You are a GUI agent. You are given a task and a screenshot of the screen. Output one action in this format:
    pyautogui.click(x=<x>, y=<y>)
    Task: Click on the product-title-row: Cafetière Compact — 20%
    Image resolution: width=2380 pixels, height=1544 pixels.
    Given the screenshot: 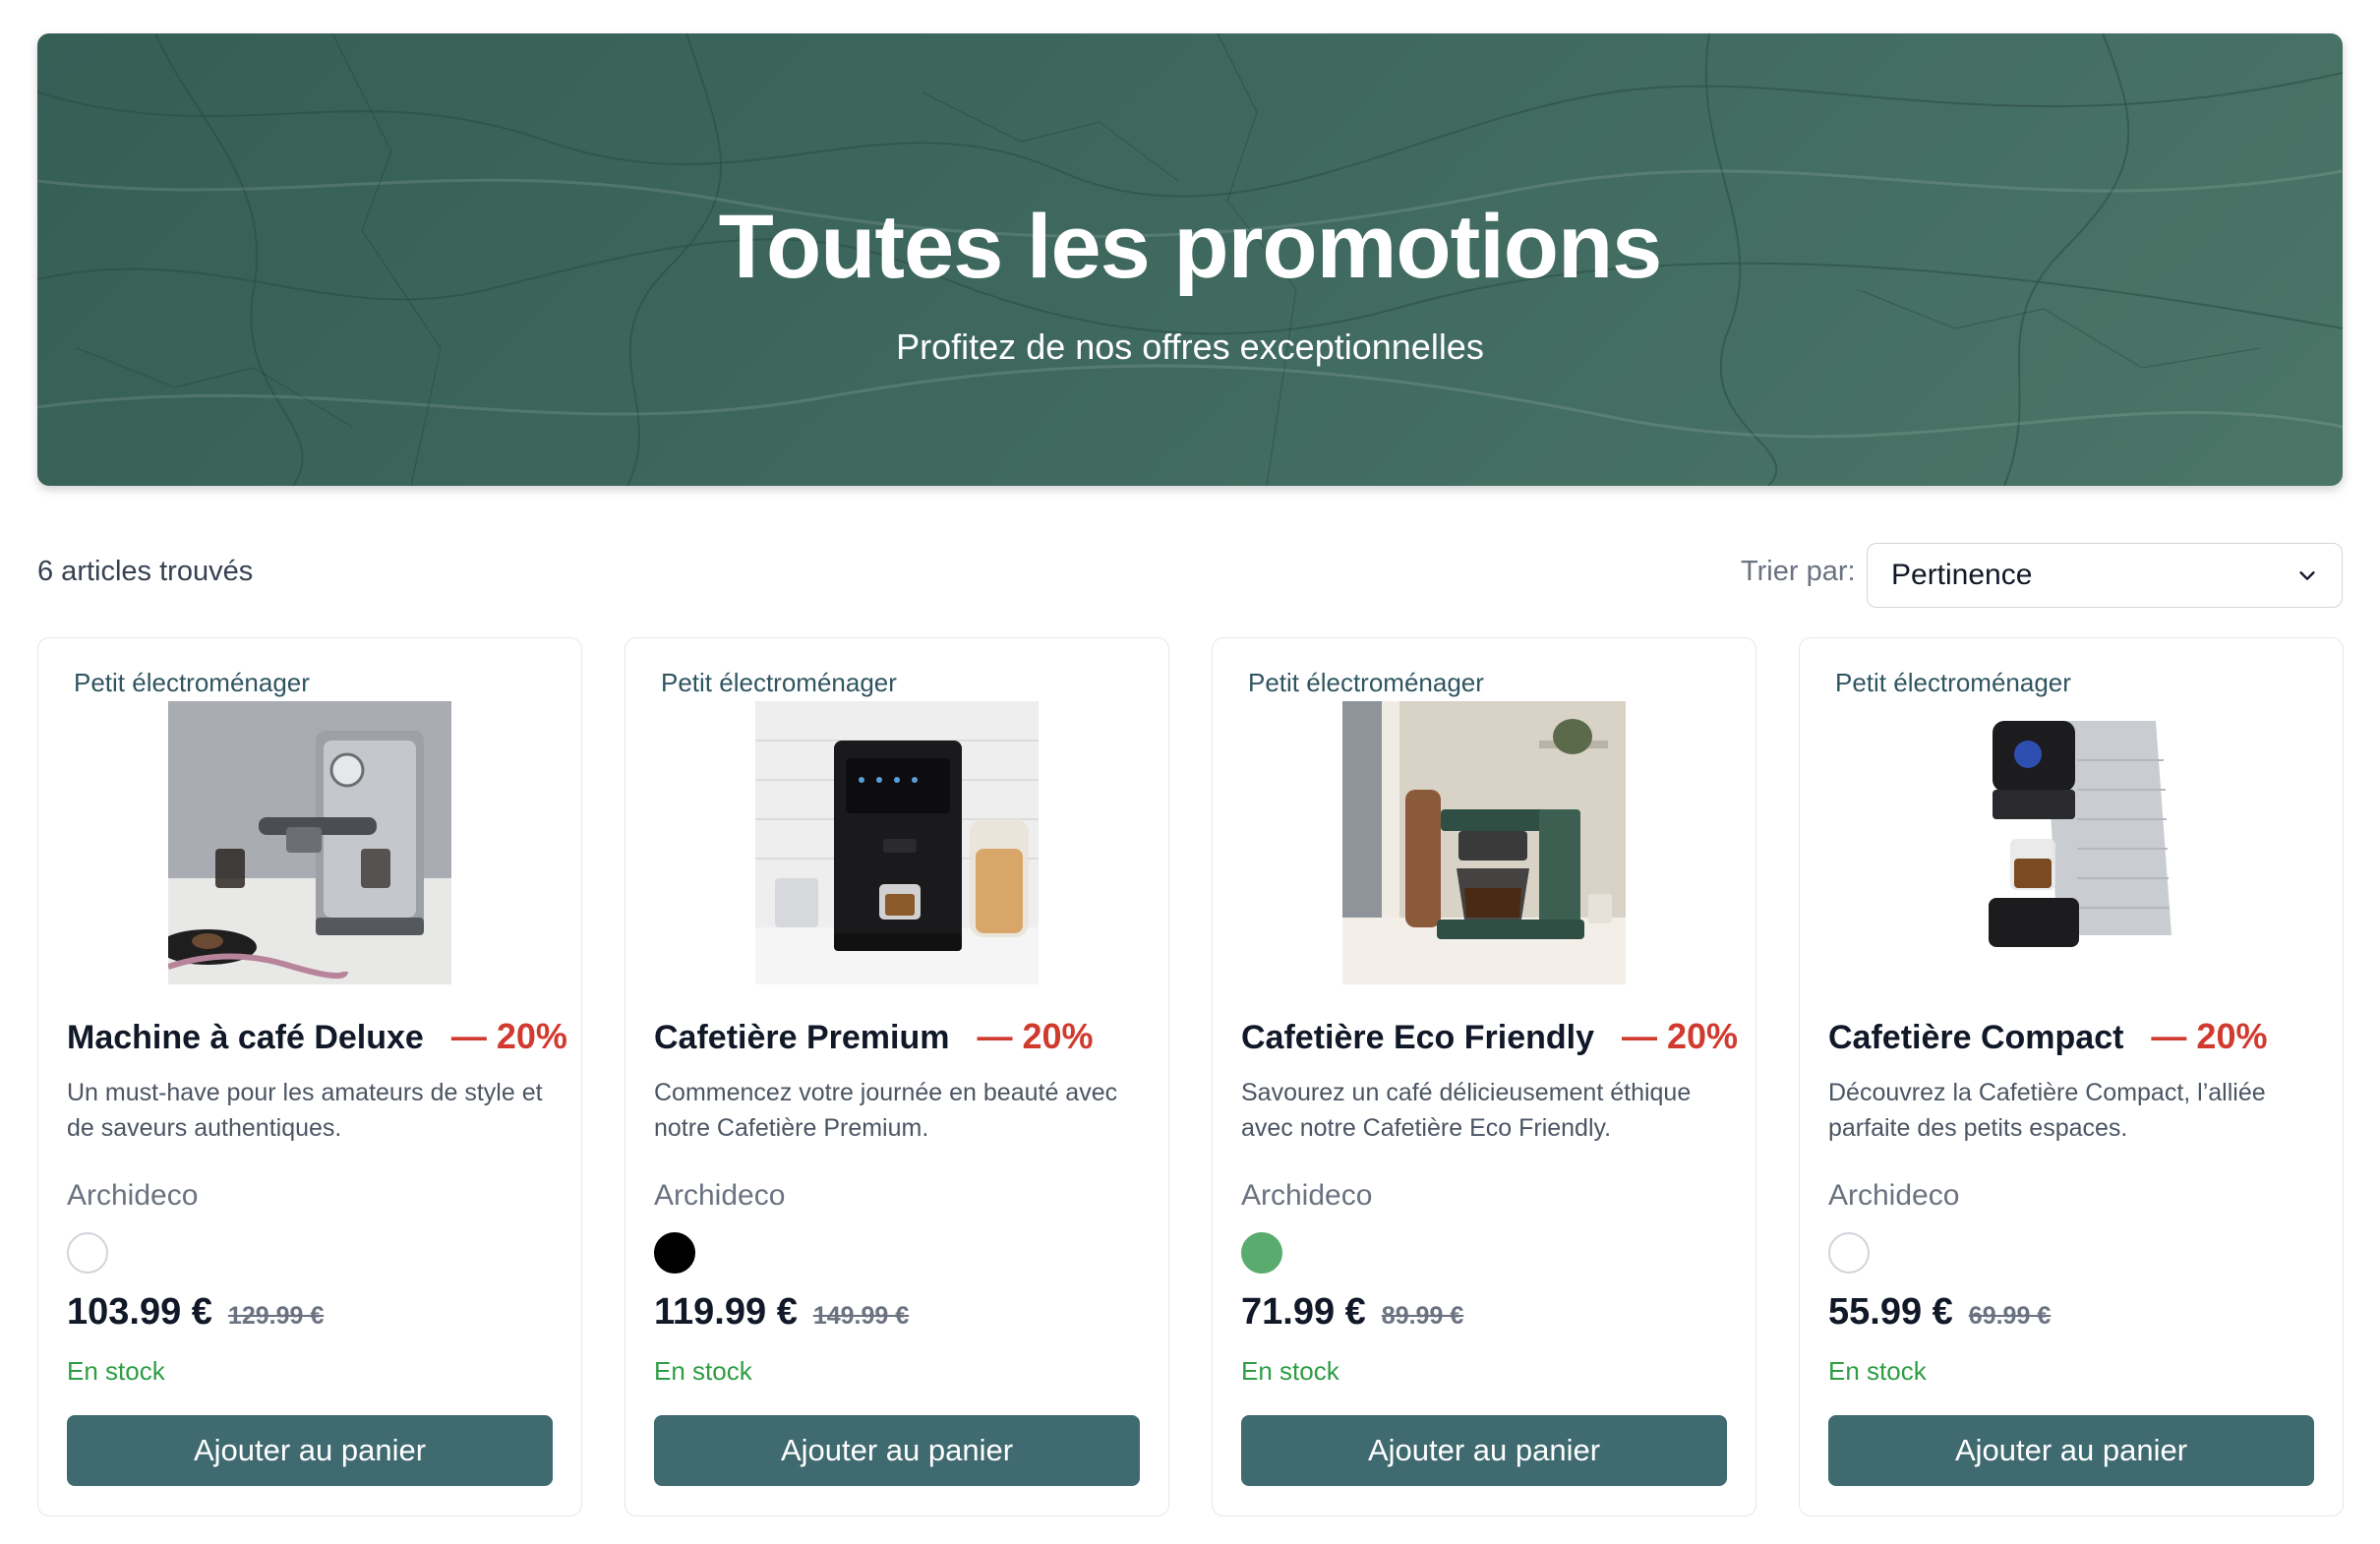 What is the action you would take?
    pyautogui.click(x=2048, y=1037)
    